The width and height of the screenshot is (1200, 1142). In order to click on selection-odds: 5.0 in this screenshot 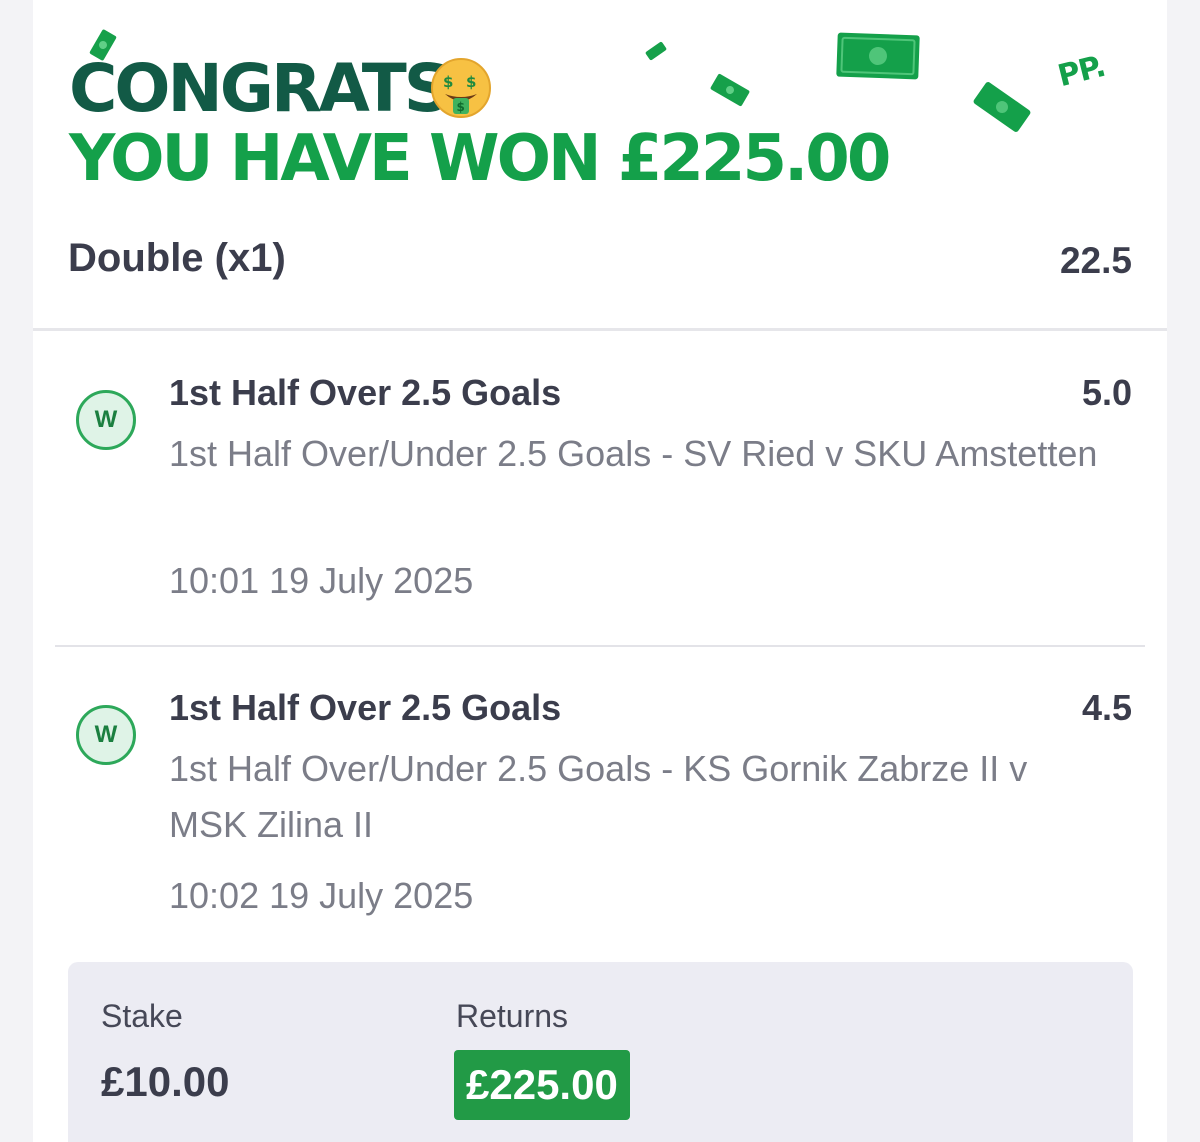, I will do `click(1106, 392)`.